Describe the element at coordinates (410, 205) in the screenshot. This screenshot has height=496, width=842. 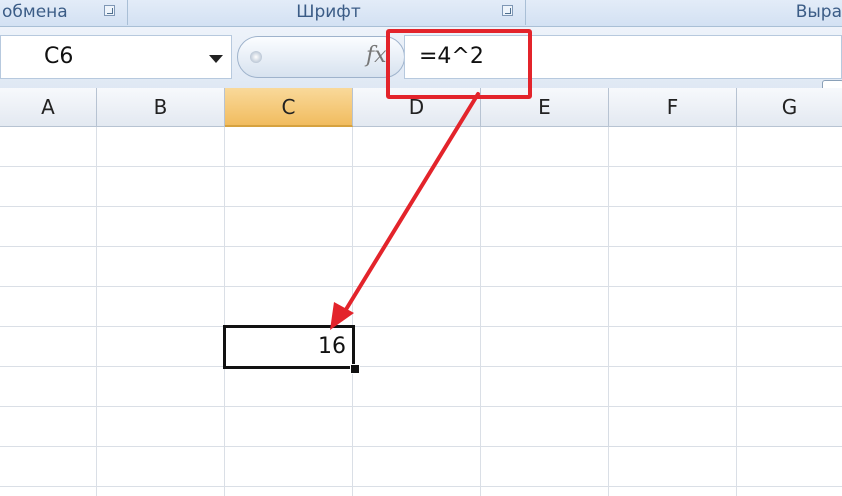
I see `annotation-arrow-line` at that location.